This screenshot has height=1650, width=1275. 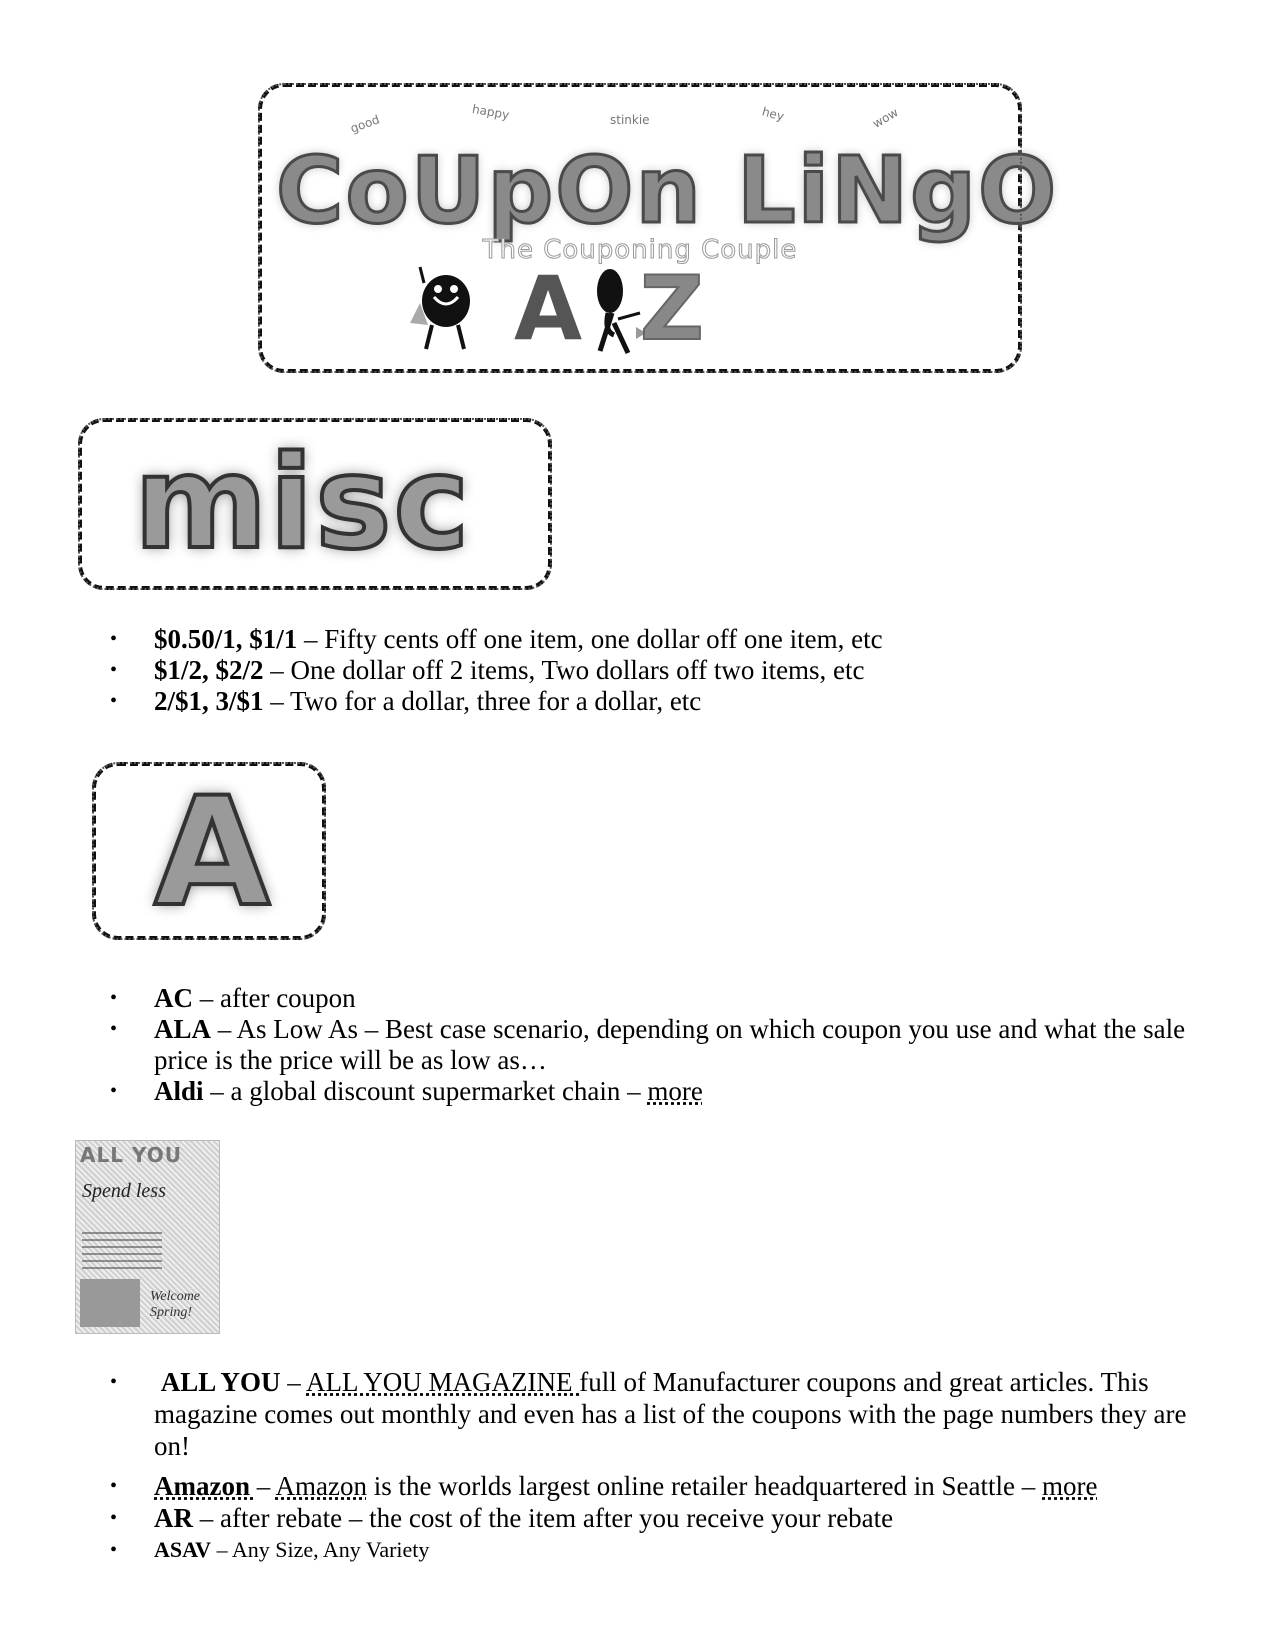 What do you see at coordinates (220, 1382) in the screenshot?
I see `term-label: ALL YOU` at bounding box center [220, 1382].